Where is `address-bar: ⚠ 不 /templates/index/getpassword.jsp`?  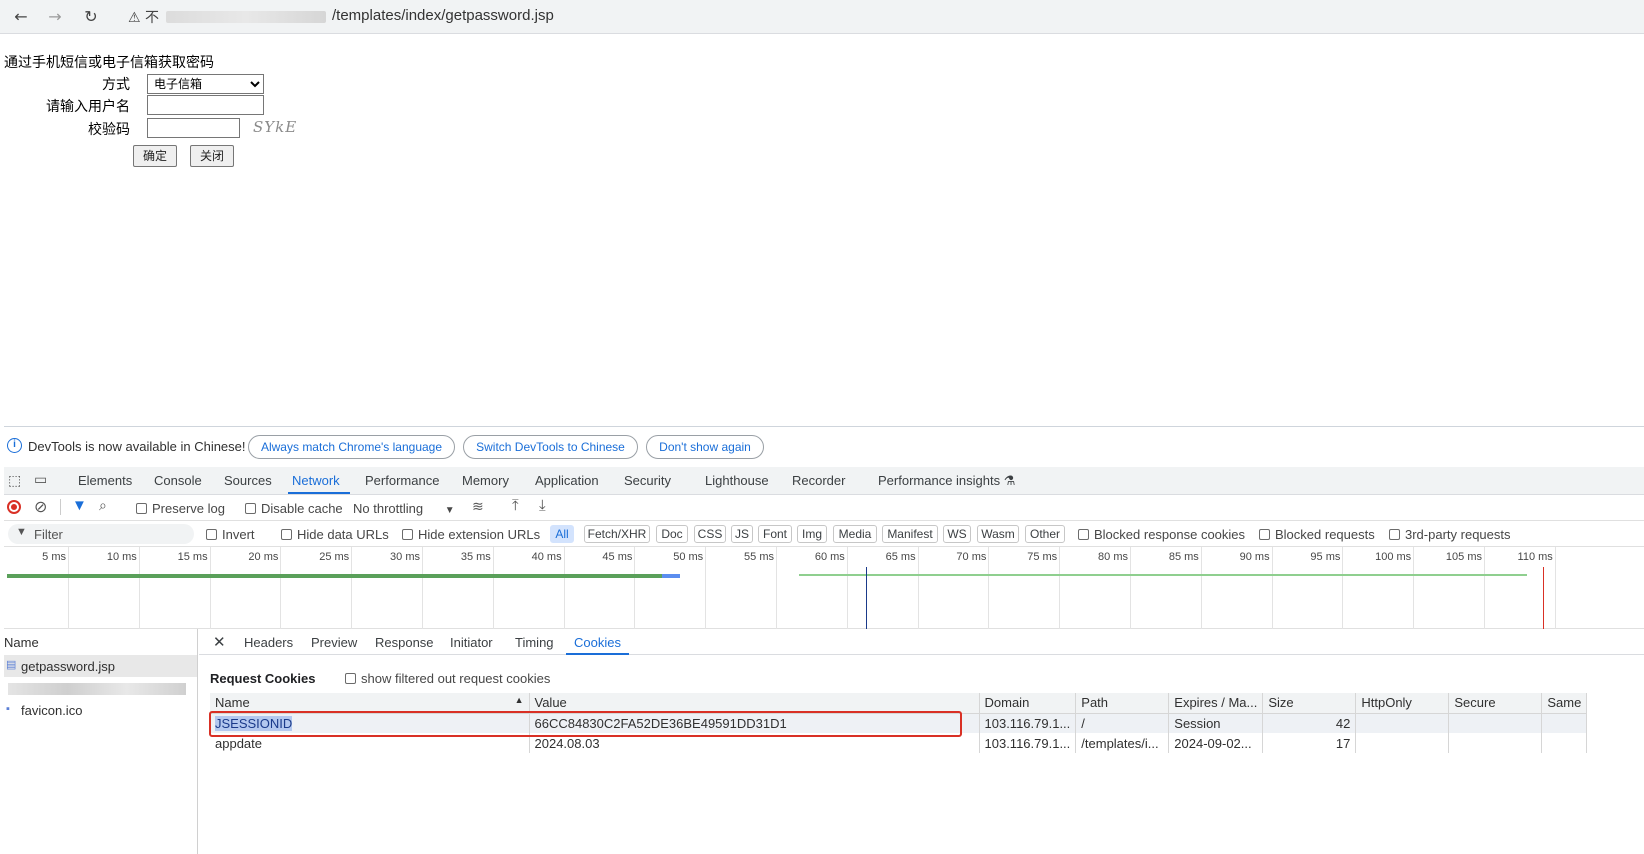 address-bar: ⚠ 不 /templates/index/getpassword.jsp is located at coordinates (877, 17).